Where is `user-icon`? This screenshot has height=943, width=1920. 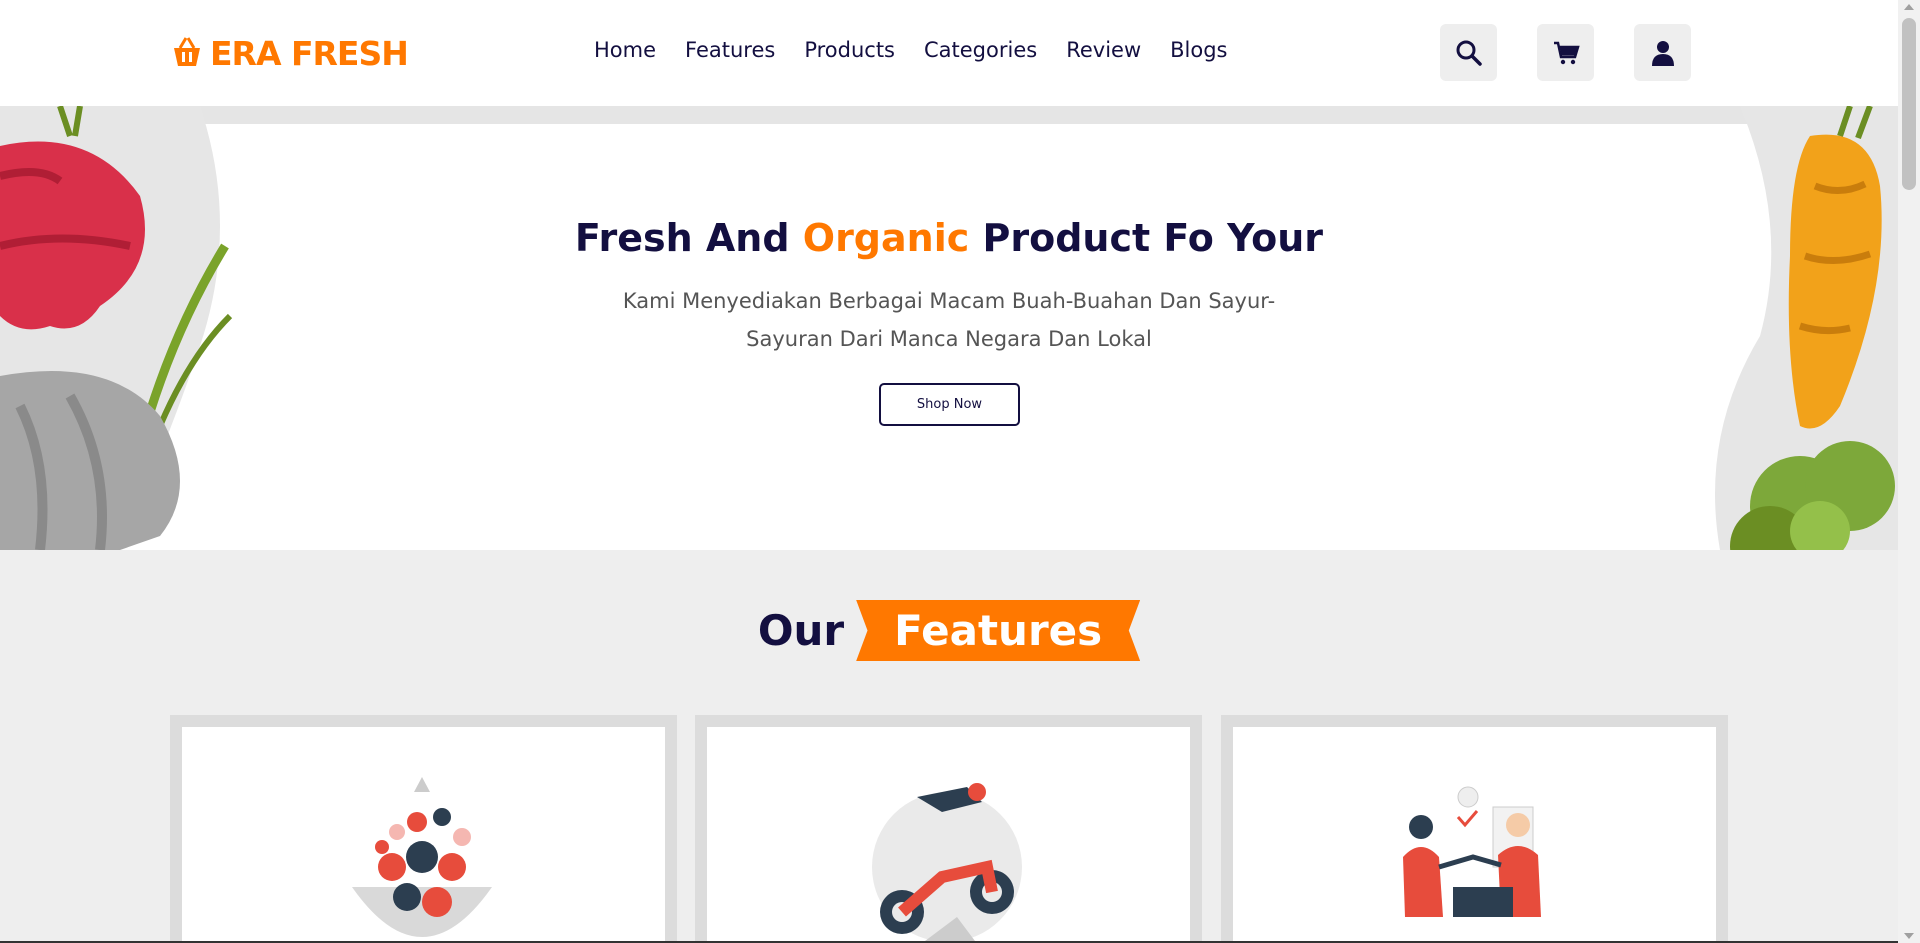 user-icon is located at coordinates (1662, 53).